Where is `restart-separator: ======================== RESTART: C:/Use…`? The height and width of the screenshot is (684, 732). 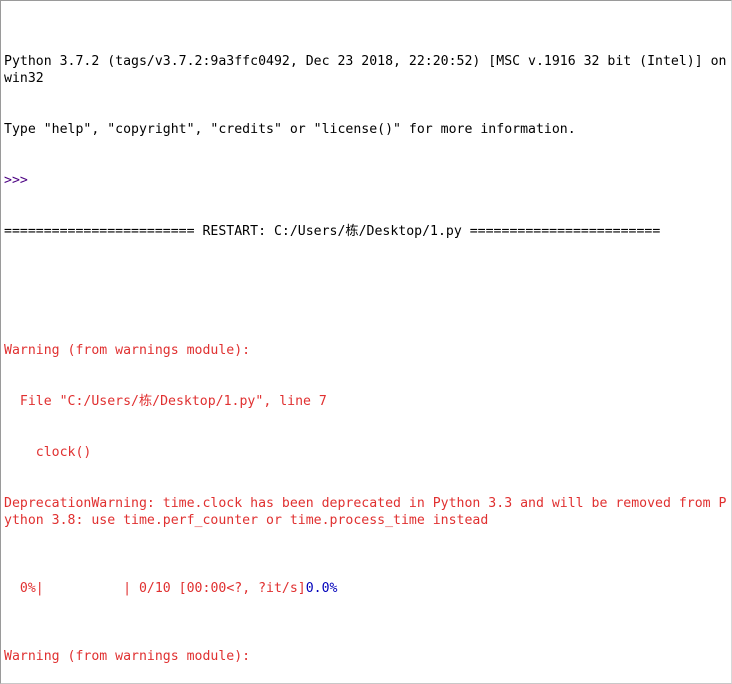 restart-separator: ======================== RESTART: C:/Use… is located at coordinates (332, 231).